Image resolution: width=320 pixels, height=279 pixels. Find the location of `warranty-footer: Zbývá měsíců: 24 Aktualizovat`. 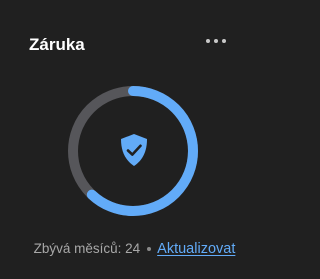

warranty-footer: Zbývá měsíců: 24 Aktualizovat is located at coordinates (134, 249).